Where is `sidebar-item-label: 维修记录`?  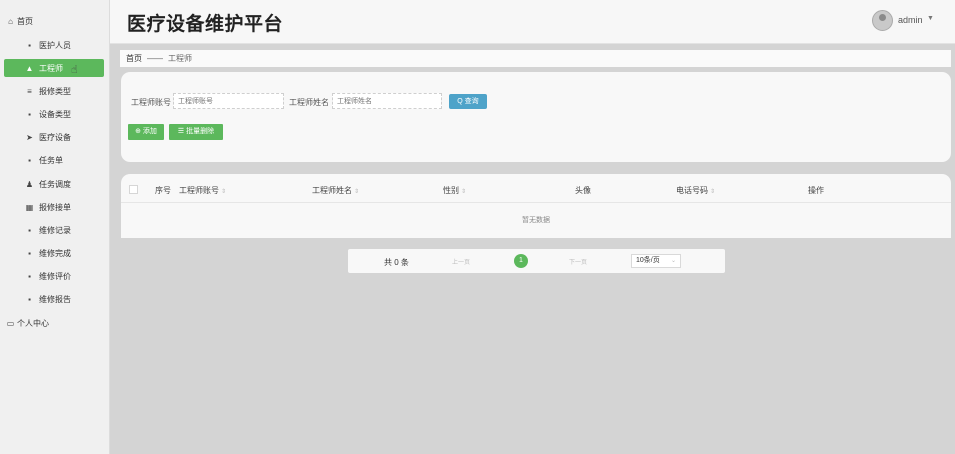 sidebar-item-label: 维修记录 is located at coordinates (55, 230).